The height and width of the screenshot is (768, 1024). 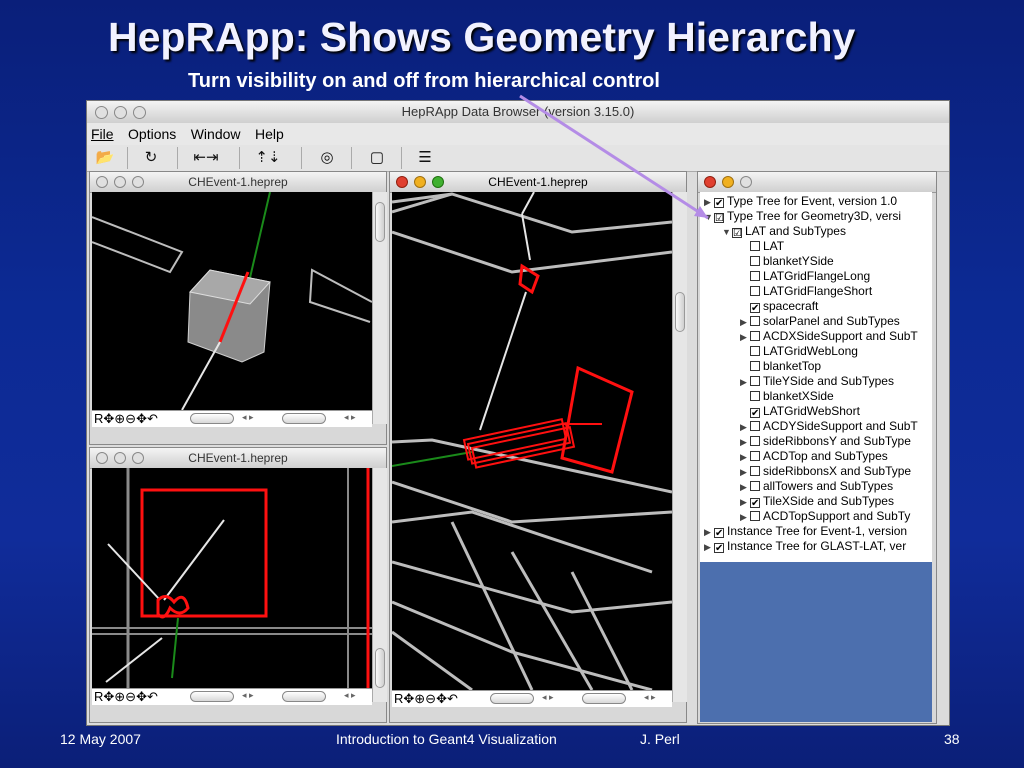 What do you see at coordinates (660, 739) in the screenshot?
I see `footer-author: J. Perl` at bounding box center [660, 739].